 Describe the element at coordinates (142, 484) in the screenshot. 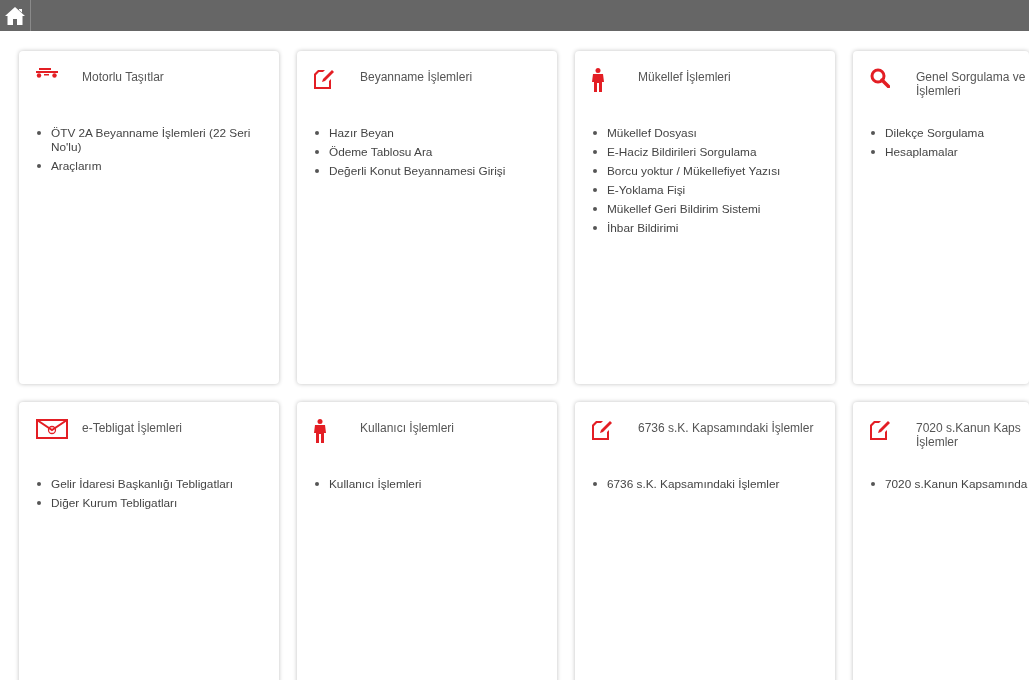

I see `menu-link: Gelir İdaresi Başkanlığı Tebligatları` at that location.